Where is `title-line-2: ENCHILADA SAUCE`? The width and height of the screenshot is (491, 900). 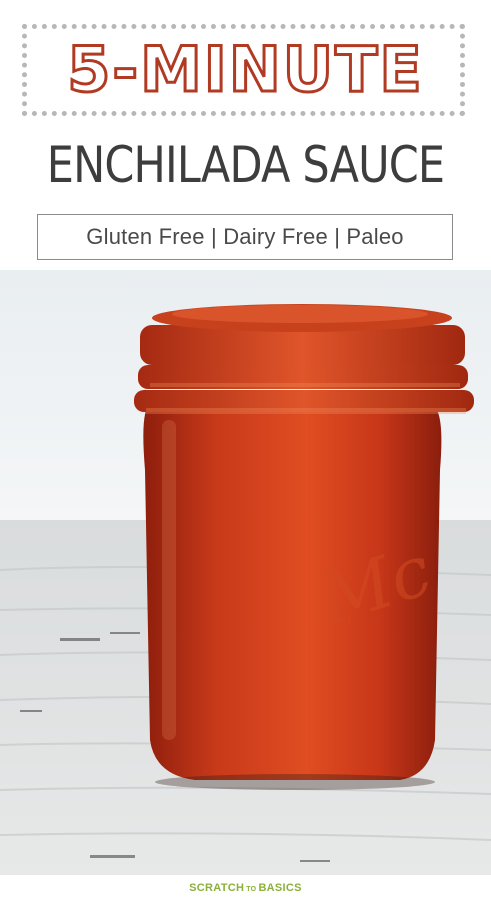
title-line-2: ENCHILADA SAUCE is located at coordinates (245, 165).